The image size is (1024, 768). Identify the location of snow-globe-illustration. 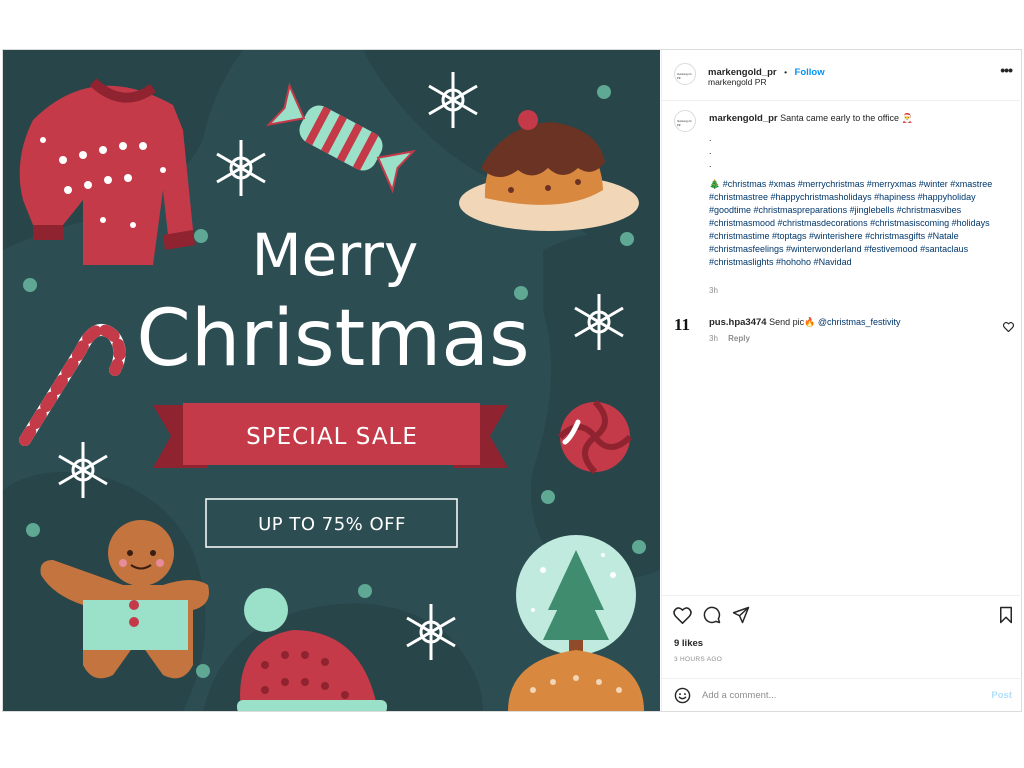
(576, 623).